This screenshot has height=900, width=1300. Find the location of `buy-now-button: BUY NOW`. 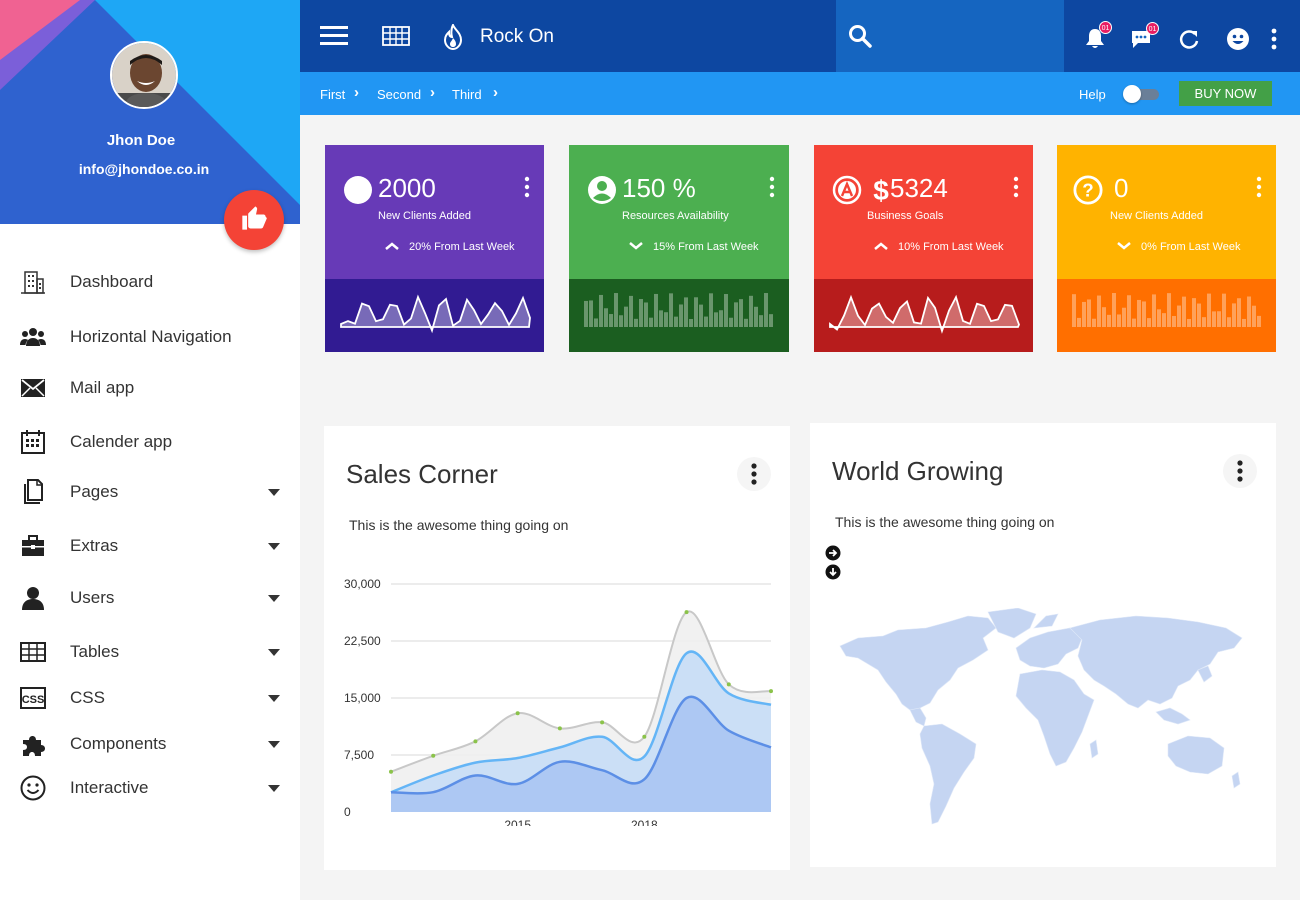

buy-now-button: BUY NOW is located at coordinates (1225, 93).